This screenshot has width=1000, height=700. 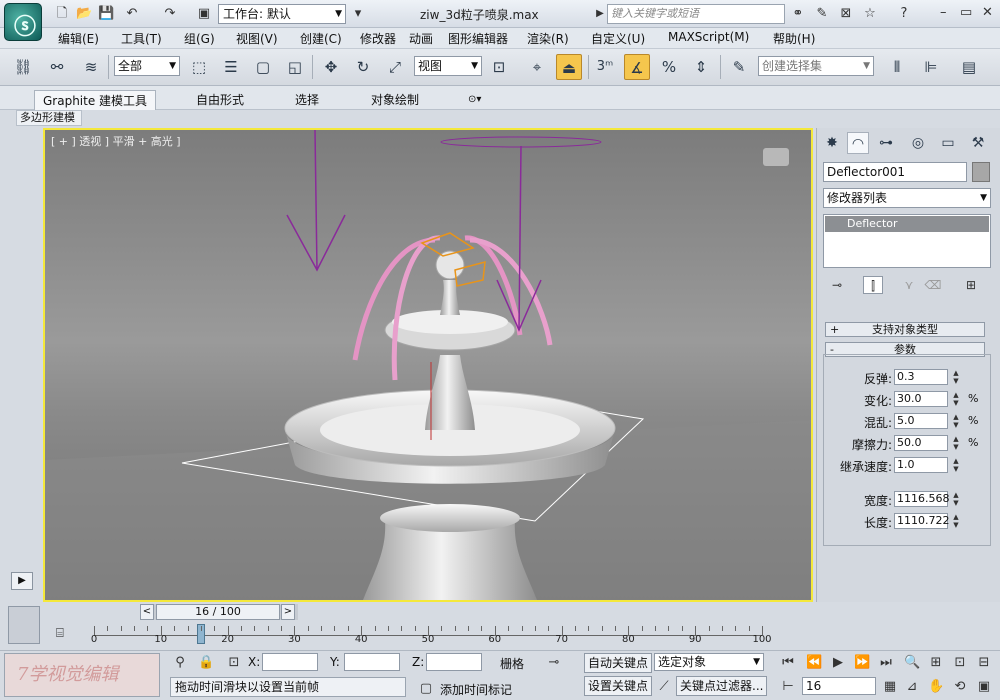 I want to click on menu-help: 帮助(H), so click(x=794, y=38).